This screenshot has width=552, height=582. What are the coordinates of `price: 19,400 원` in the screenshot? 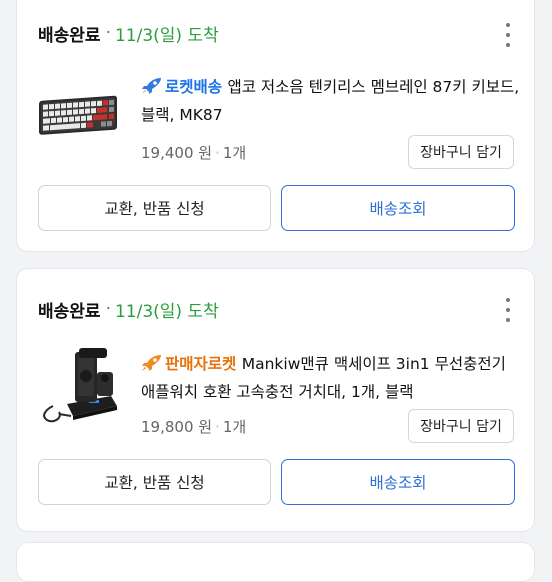 It's located at (177, 153).